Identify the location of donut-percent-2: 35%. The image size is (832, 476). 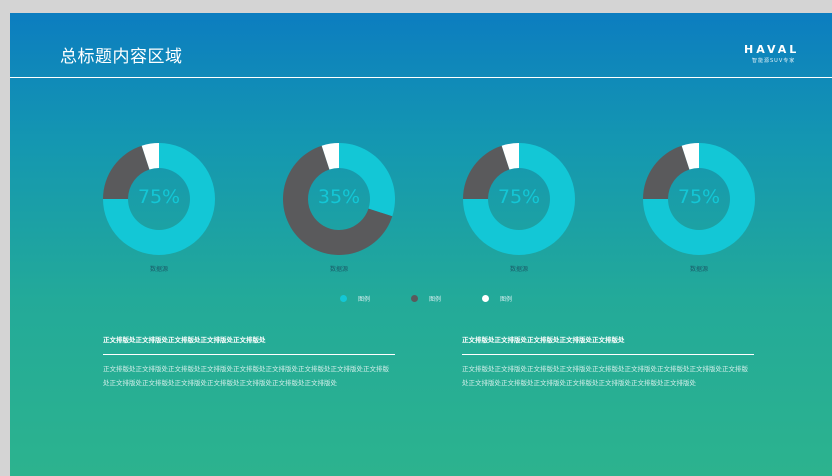
(339, 197).